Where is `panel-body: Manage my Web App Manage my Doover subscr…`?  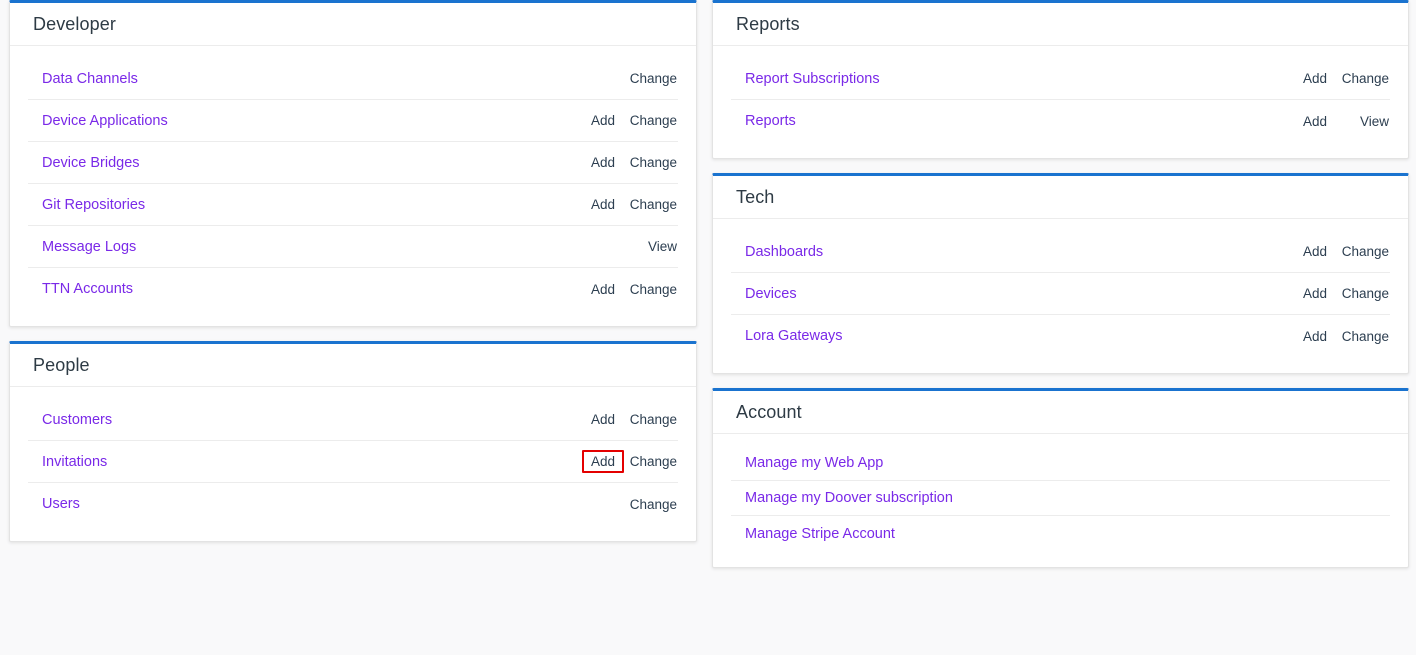
panel-body: Manage my Web App Manage my Doover subscr… is located at coordinates (1060, 500).